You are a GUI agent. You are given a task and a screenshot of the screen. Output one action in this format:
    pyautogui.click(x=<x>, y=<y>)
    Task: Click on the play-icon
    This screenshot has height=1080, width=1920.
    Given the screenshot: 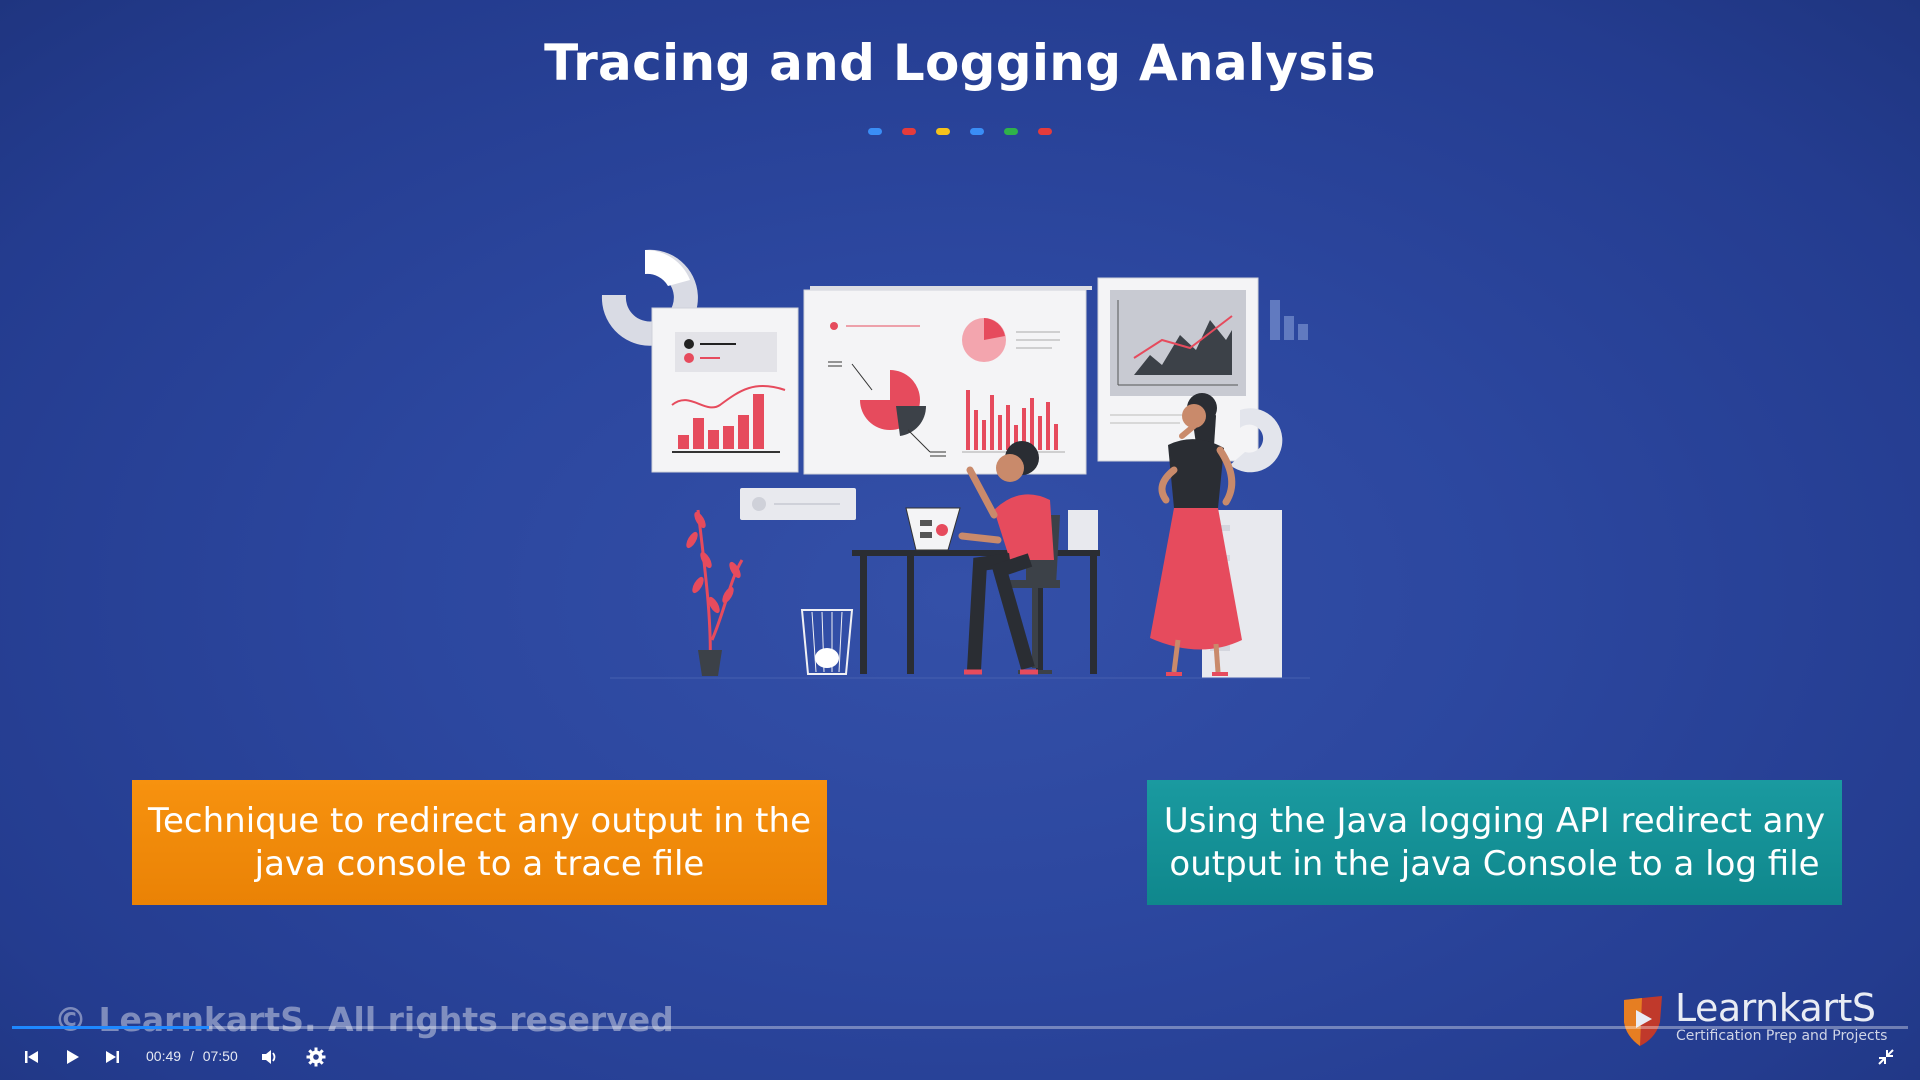 What is the action you would take?
    pyautogui.click(x=73, y=1057)
    